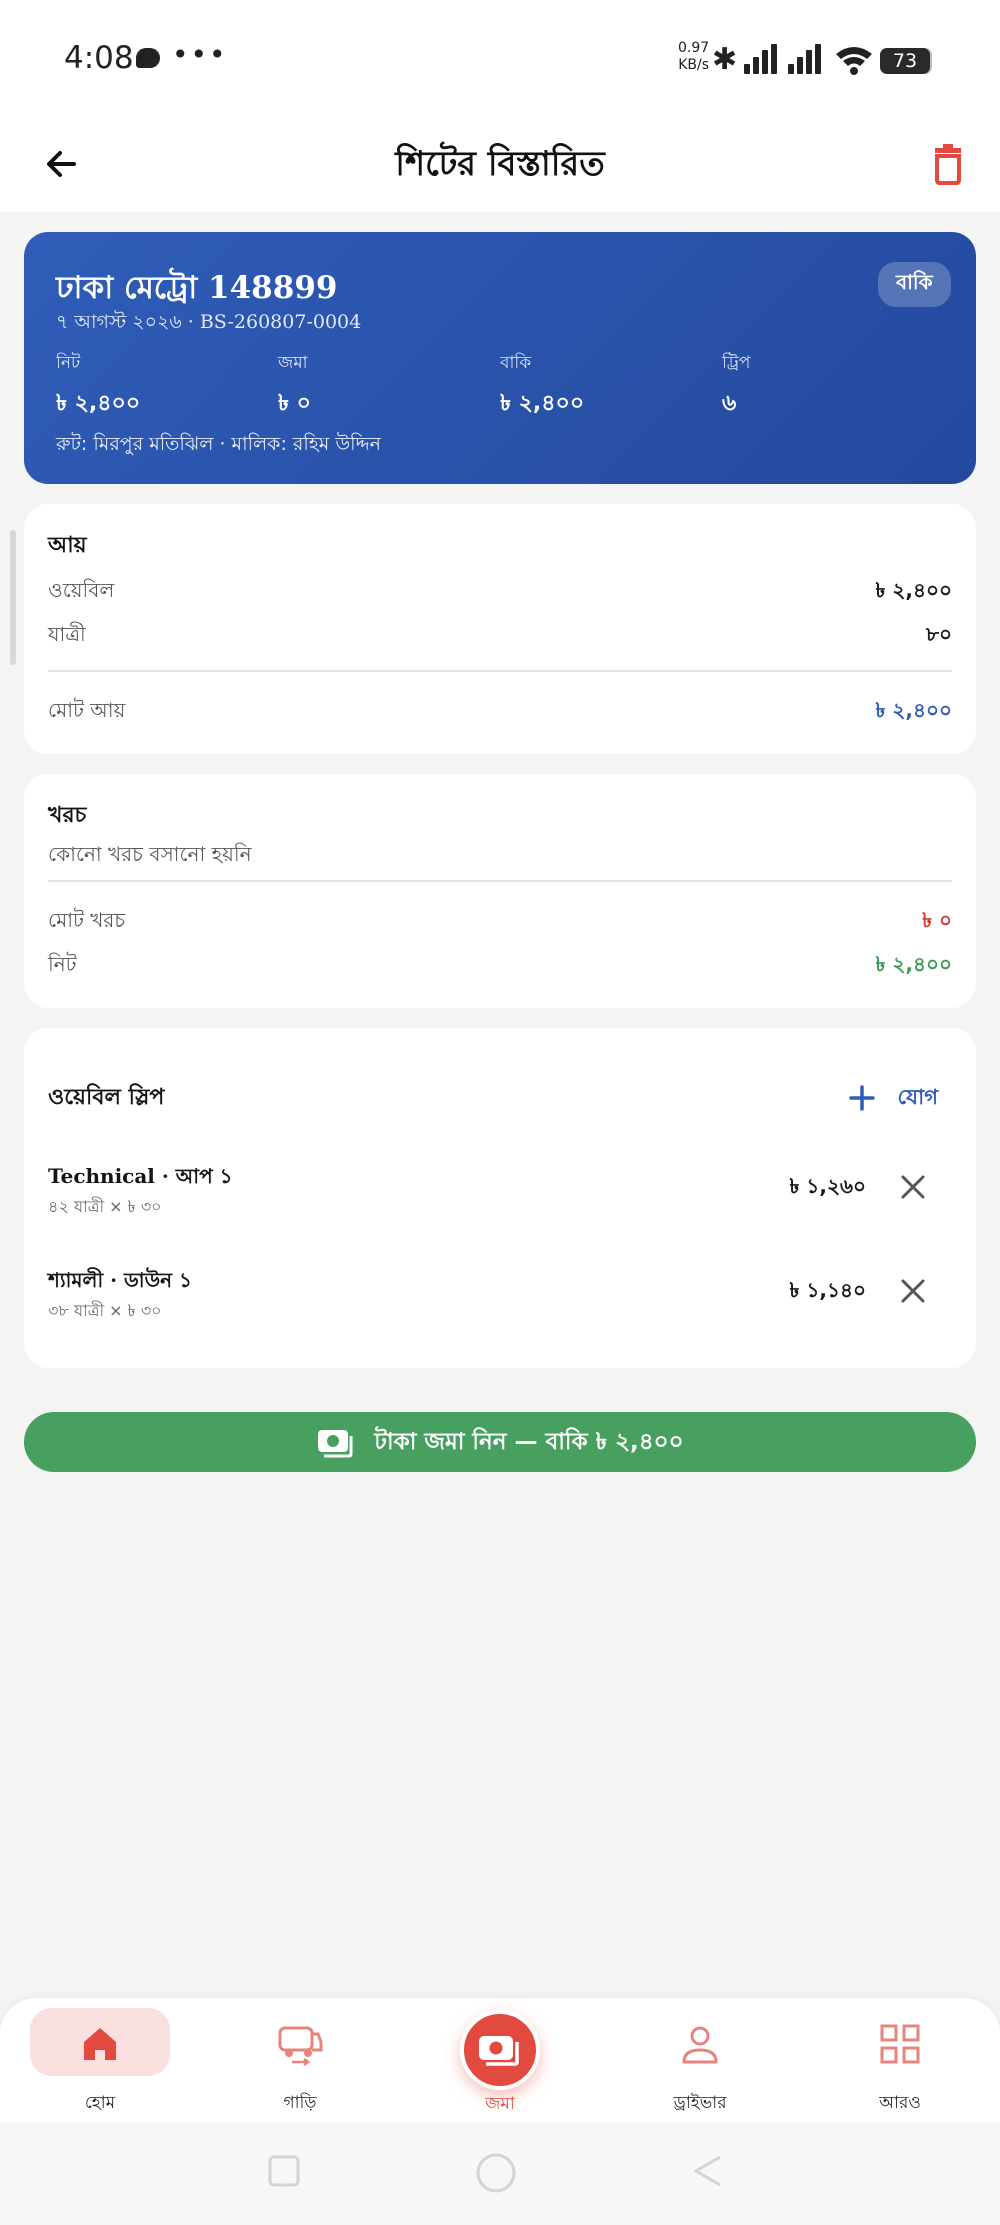 Image resolution: width=1000 pixels, height=2225 pixels. I want to click on stat-trips: ট্রিপ ৬, so click(736, 386).